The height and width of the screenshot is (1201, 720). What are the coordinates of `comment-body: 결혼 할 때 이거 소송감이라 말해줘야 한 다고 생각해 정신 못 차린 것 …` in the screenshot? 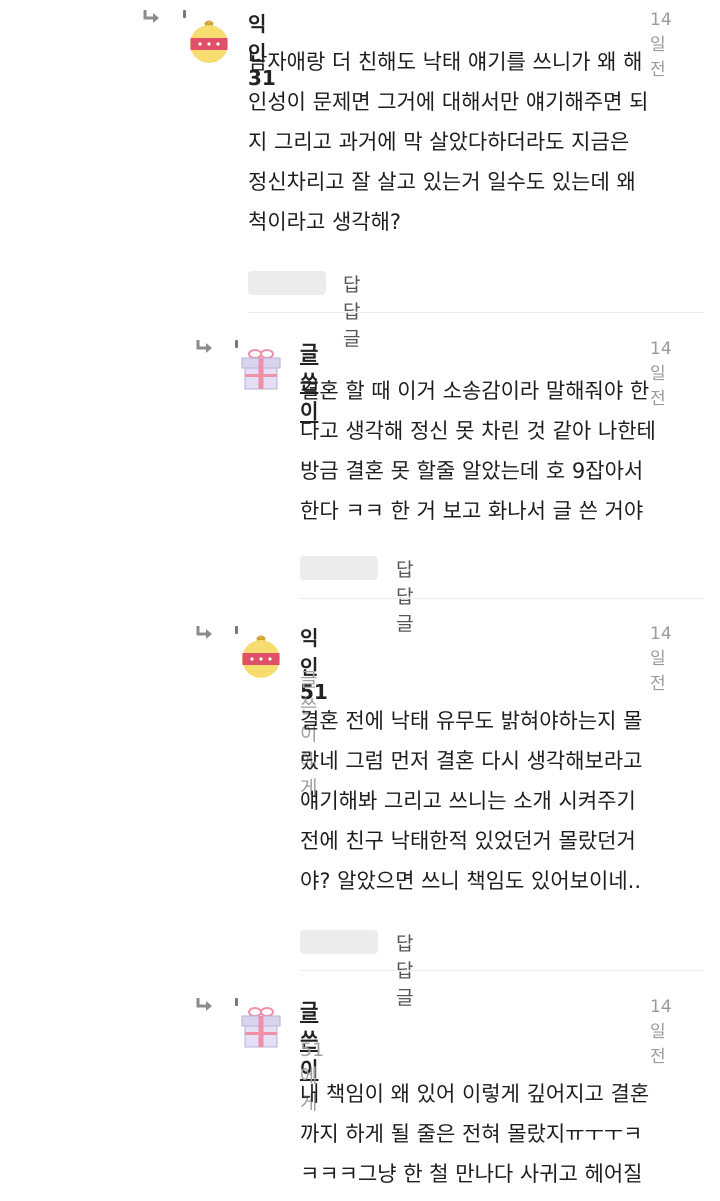 It's located at (478, 451).